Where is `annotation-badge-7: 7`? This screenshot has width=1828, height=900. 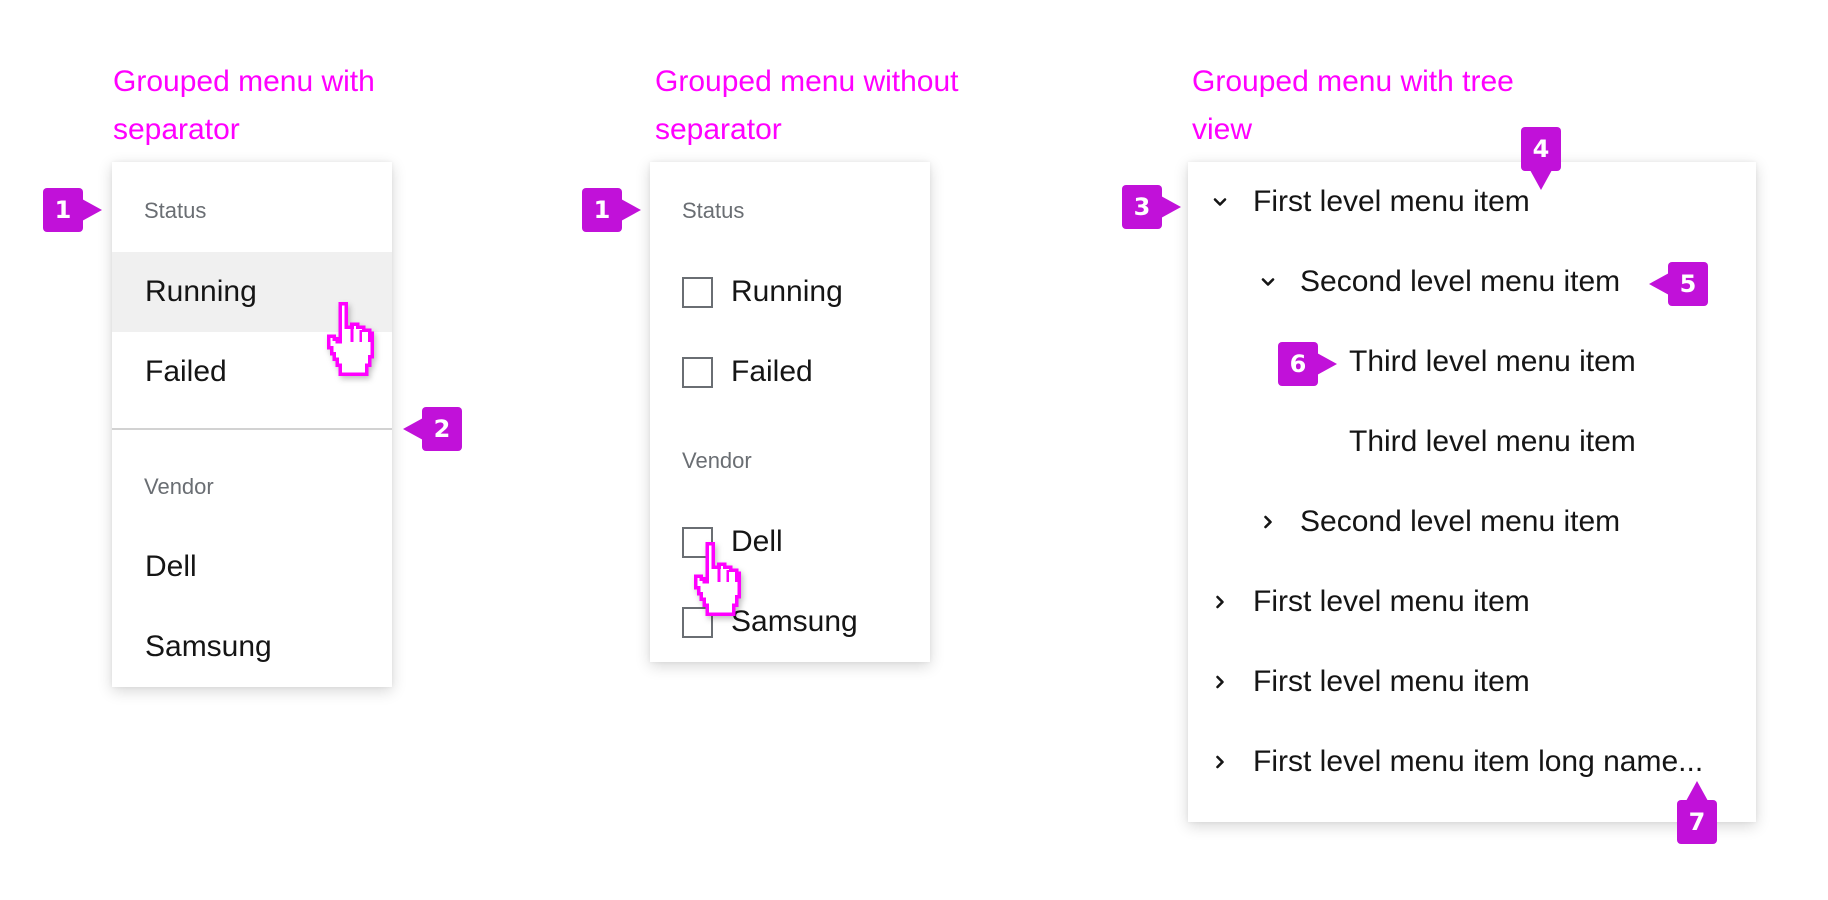
annotation-badge-7: 7 is located at coordinates (1697, 812).